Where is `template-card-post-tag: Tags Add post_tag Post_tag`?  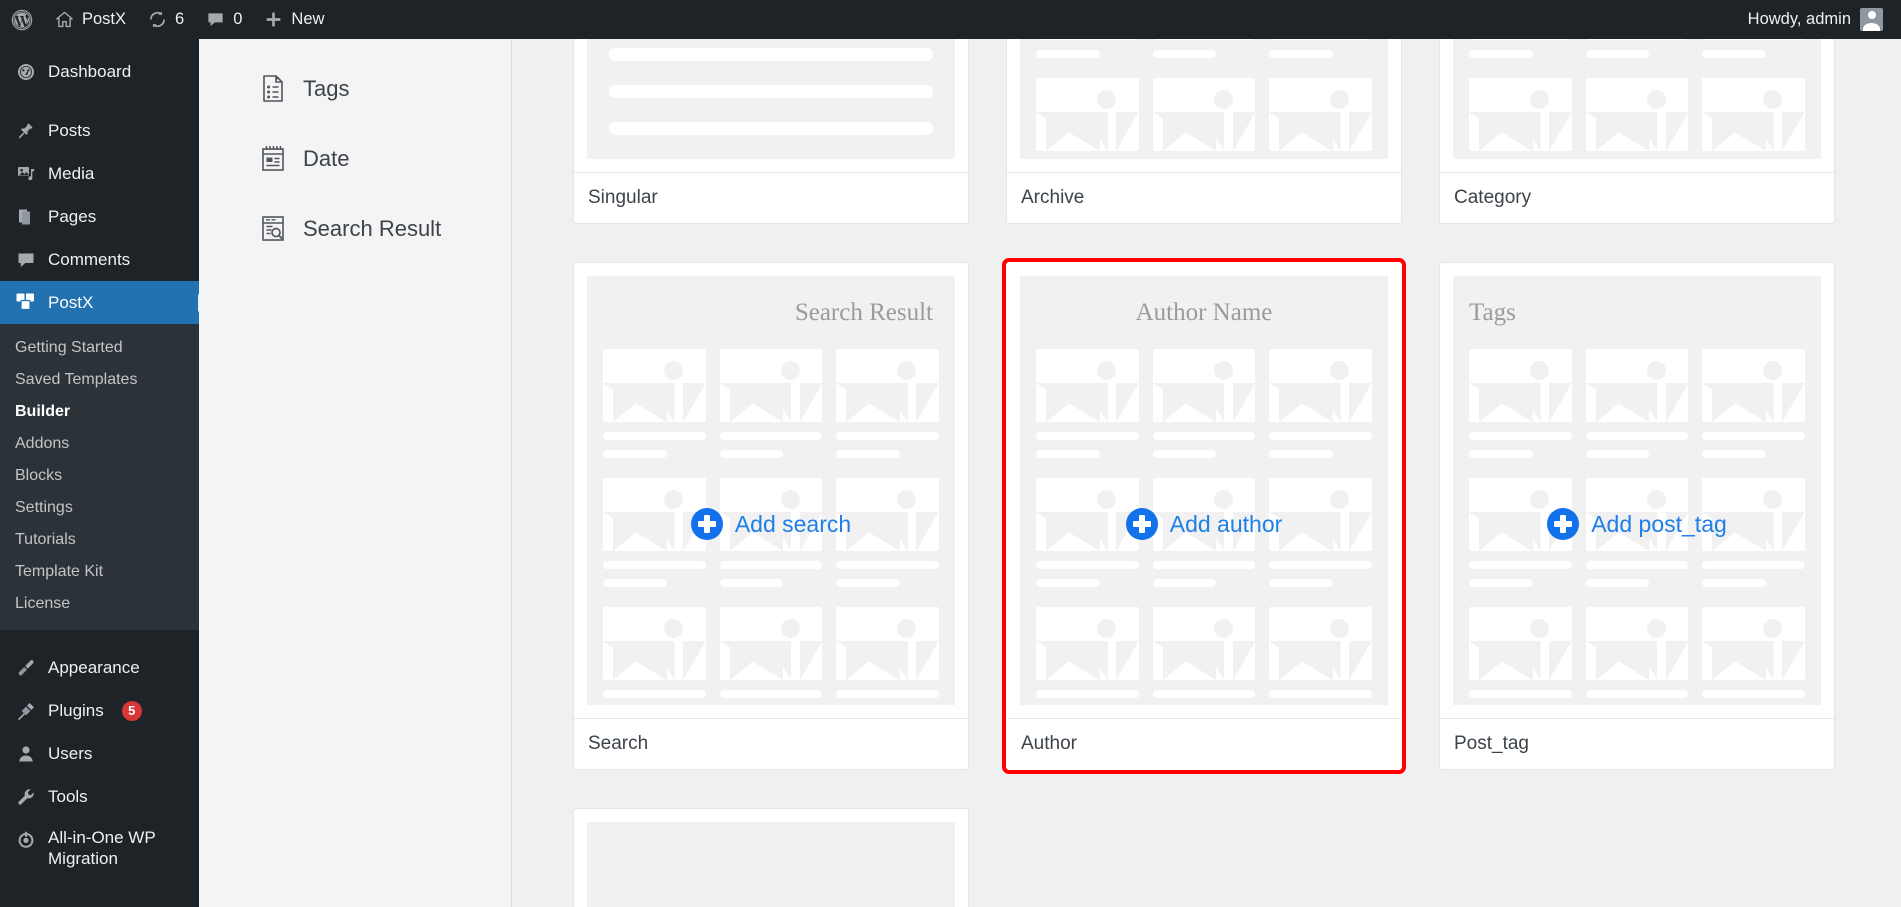 template-card-post-tag: Tags Add post_tag Post_tag is located at coordinates (1637, 516).